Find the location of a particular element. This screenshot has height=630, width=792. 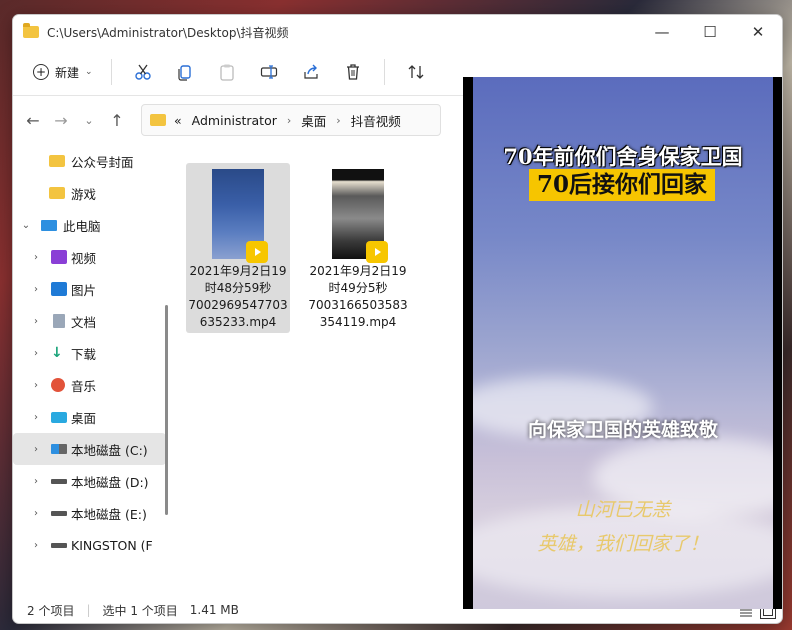

nav-item-label: 音乐 is located at coordinates (84, 386).